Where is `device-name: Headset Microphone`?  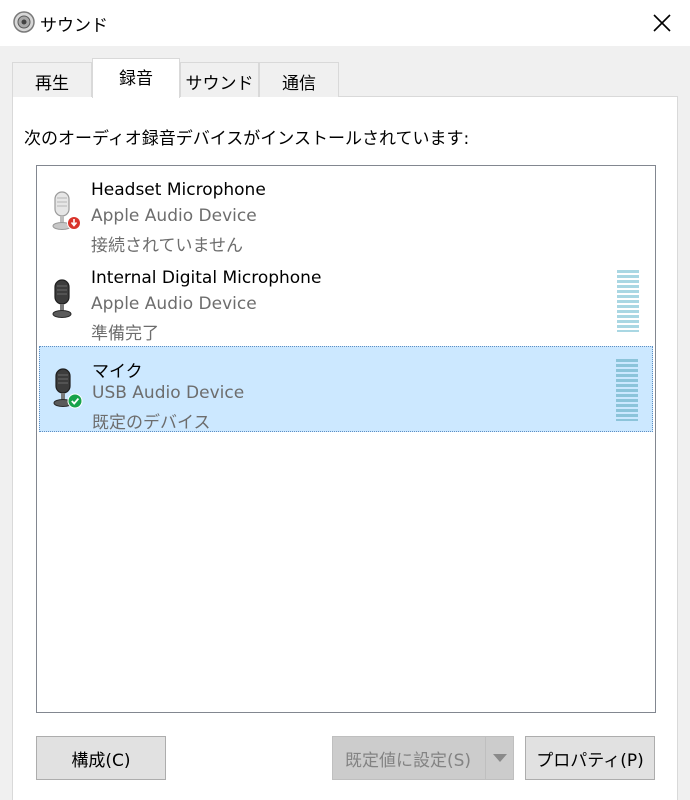
device-name: Headset Microphone is located at coordinates (178, 190).